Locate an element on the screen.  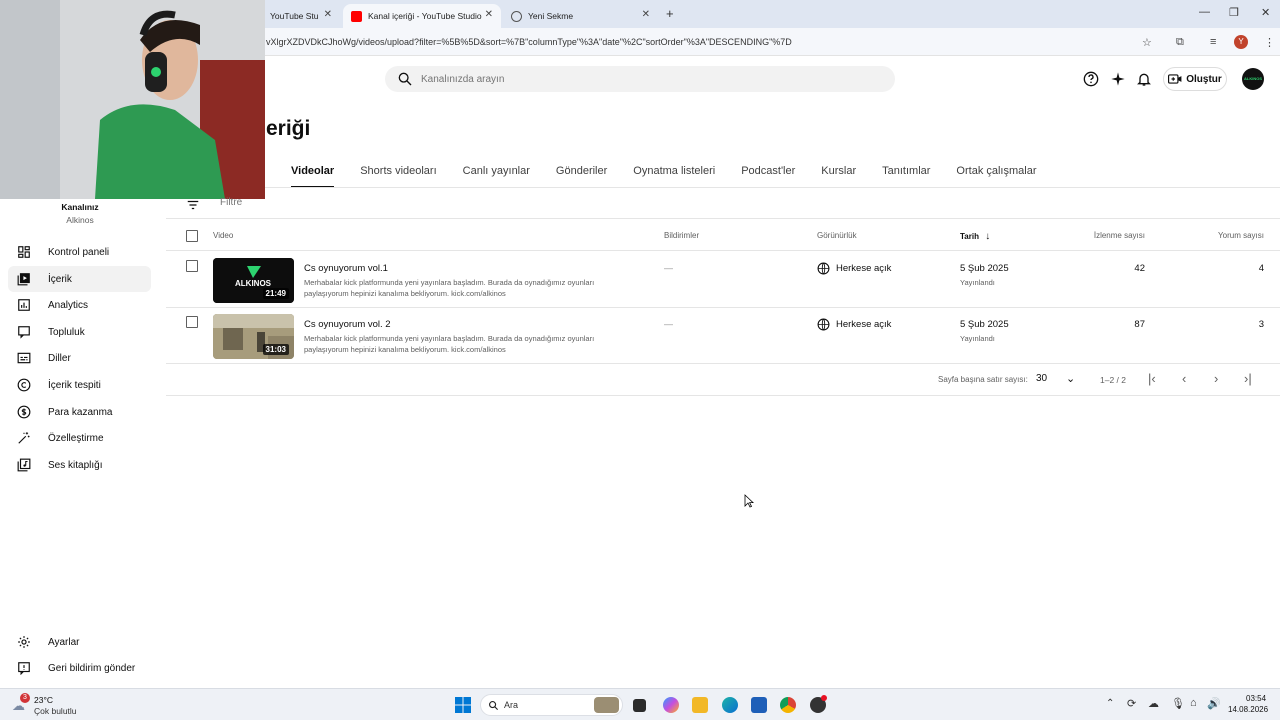
tray-mic-icon: 🎙 is located at coordinates (1178, 703).